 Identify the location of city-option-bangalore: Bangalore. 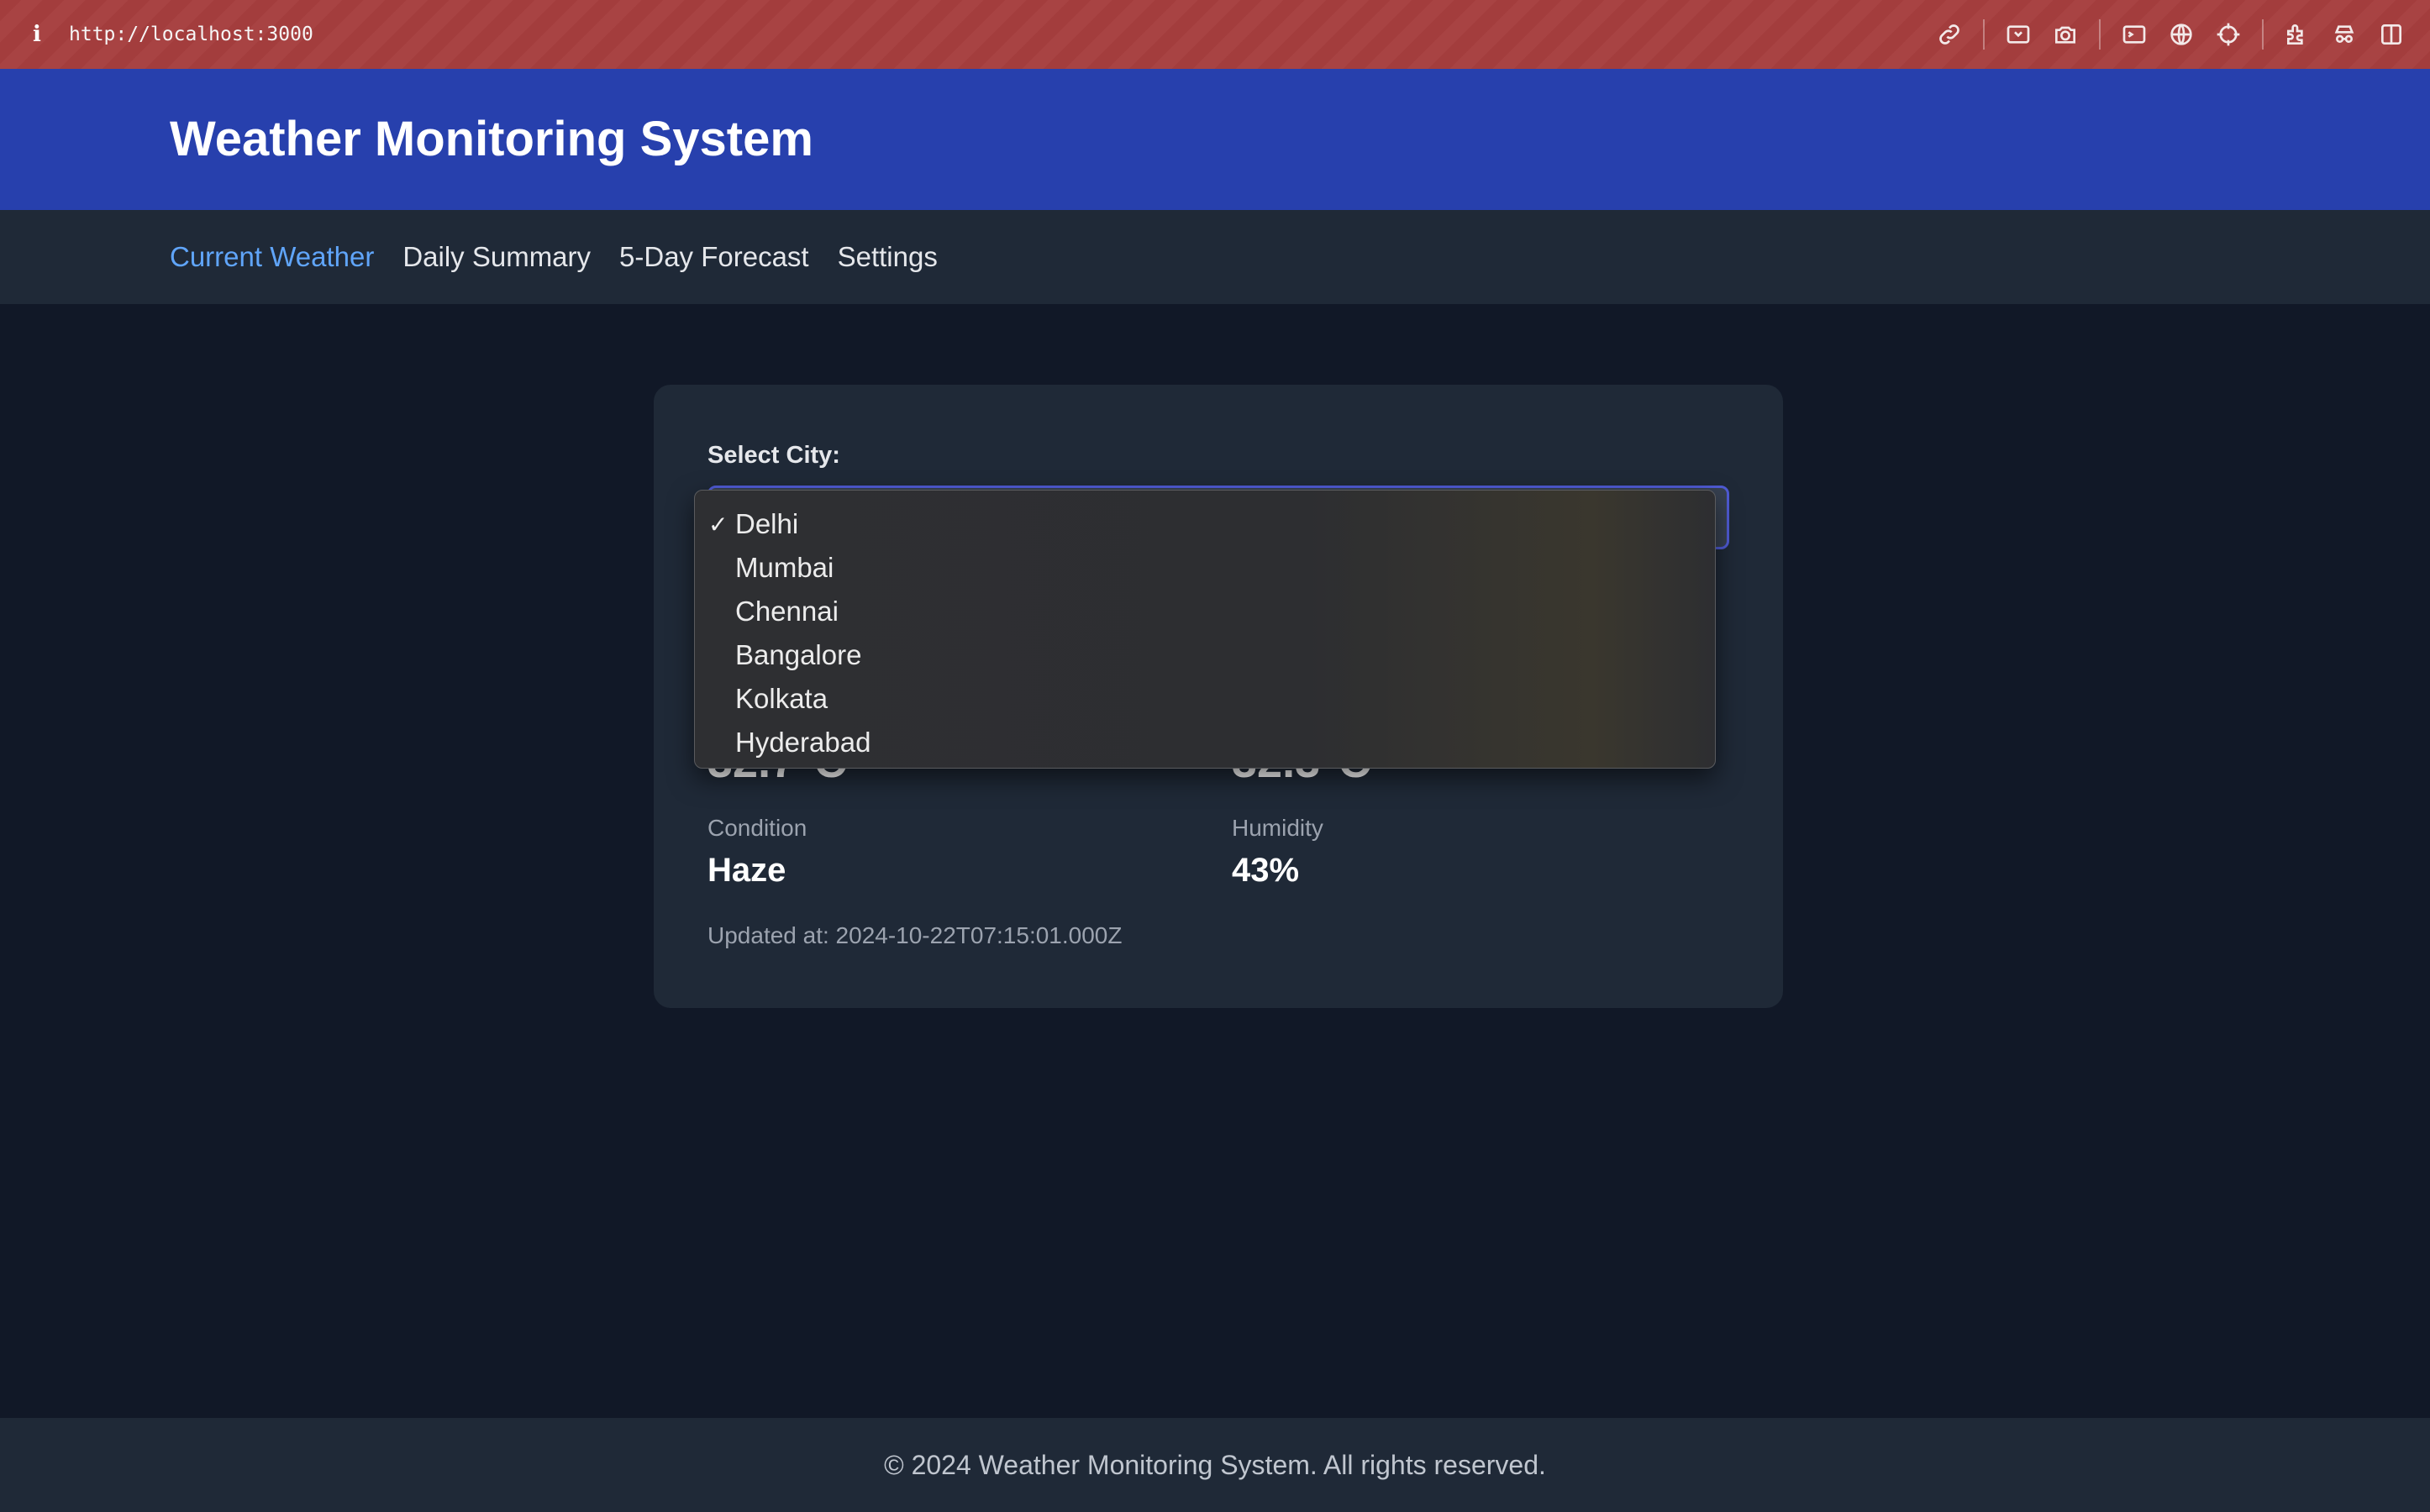
(1205, 655).